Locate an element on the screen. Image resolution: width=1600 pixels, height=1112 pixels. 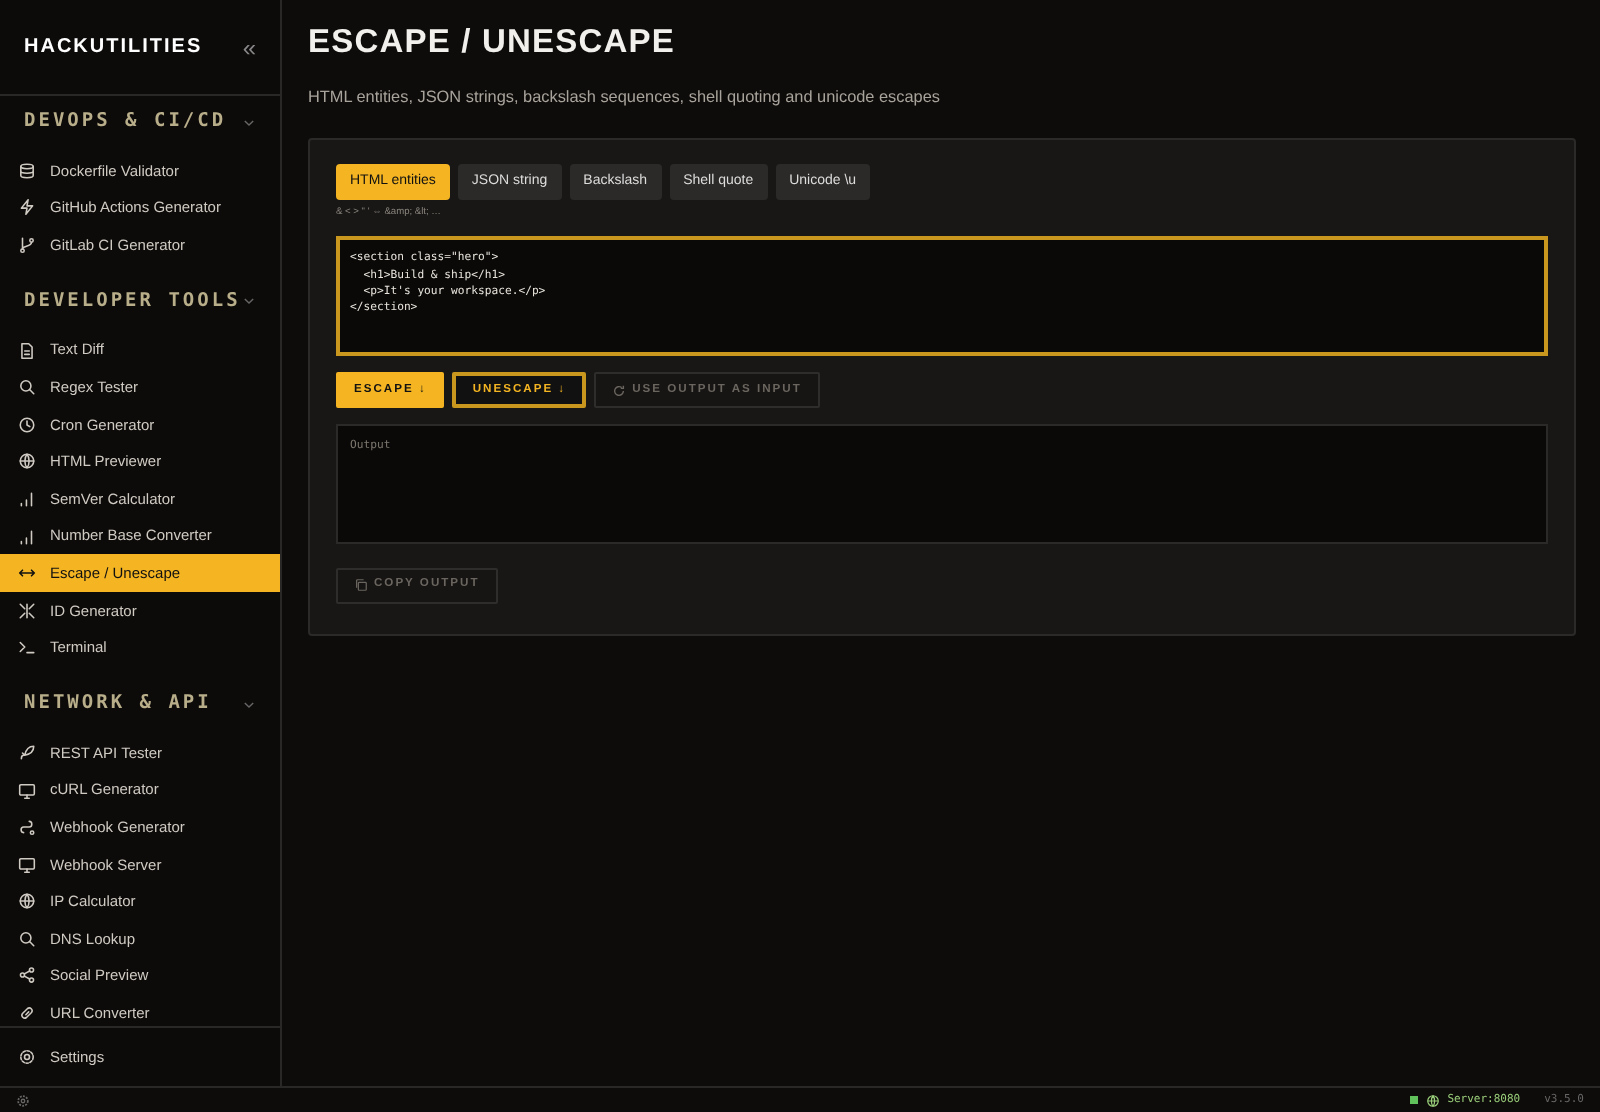
document-icon is located at coordinates (27, 350).